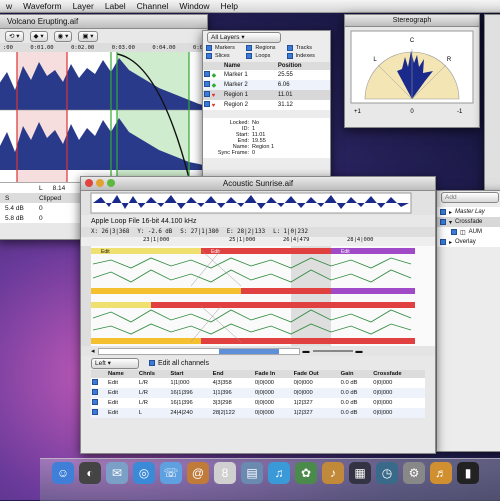 The width and height of the screenshot is (500, 501). I want to click on region-icon: ♥, so click(213, 106).